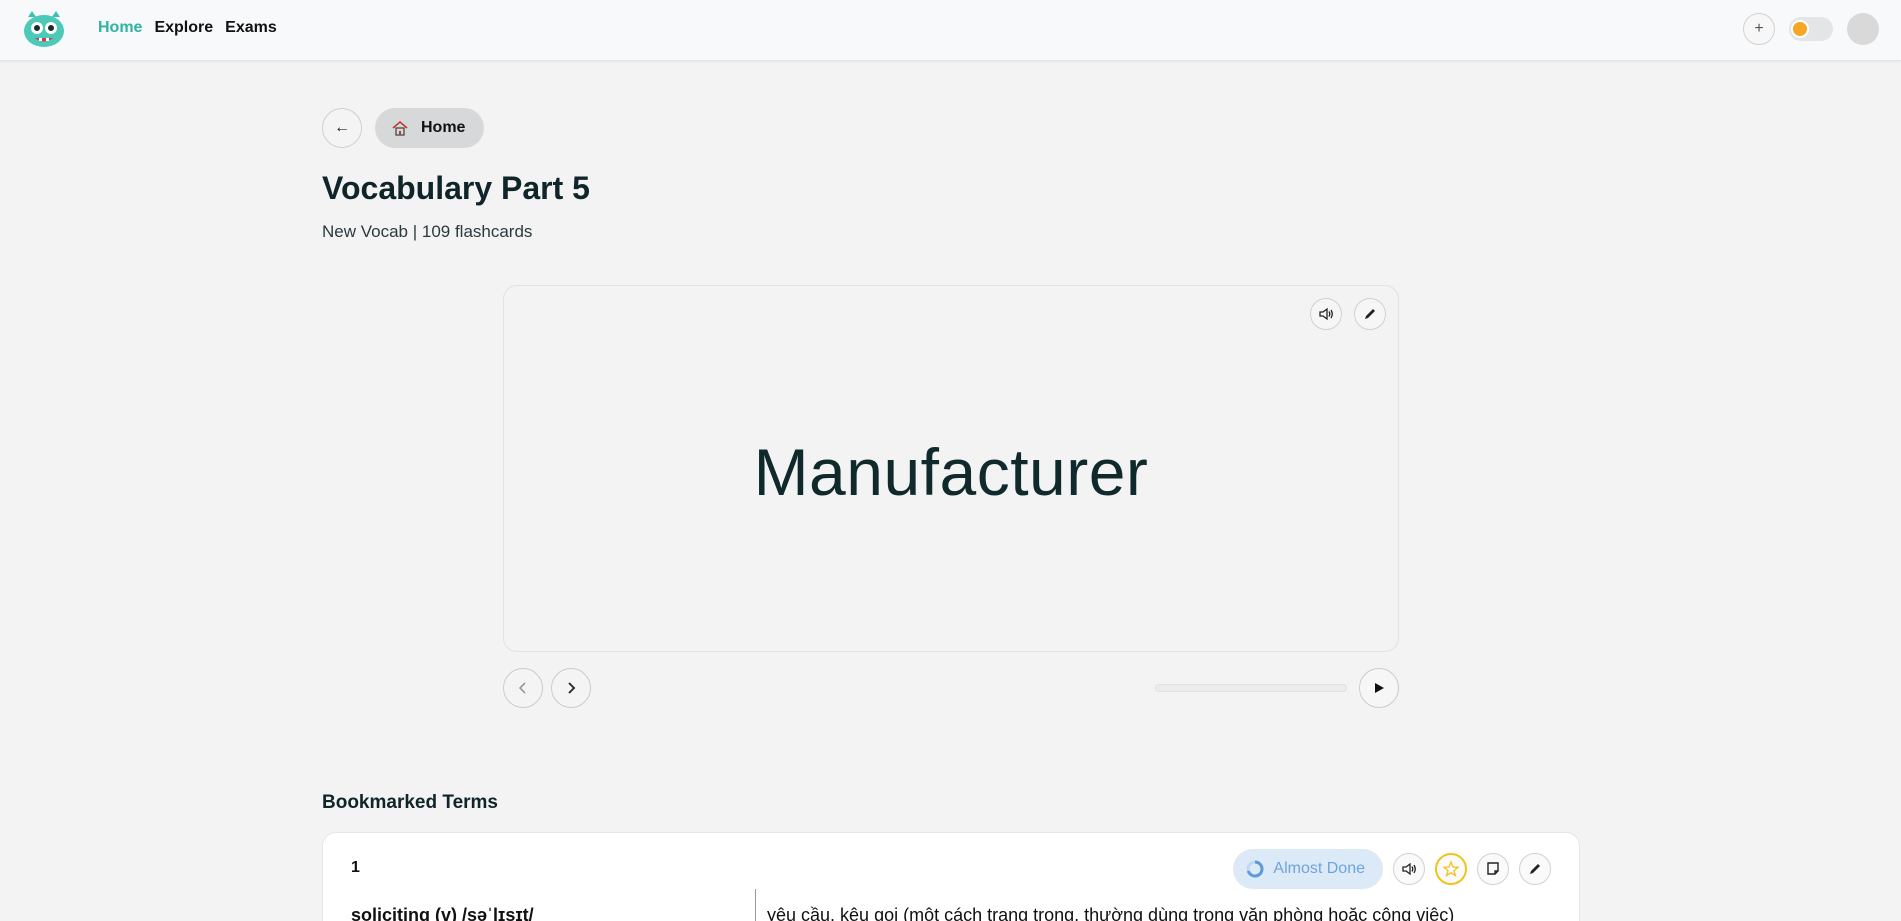 The image size is (1901, 921). I want to click on breadcrumb-home: Home, so click(429, 128).